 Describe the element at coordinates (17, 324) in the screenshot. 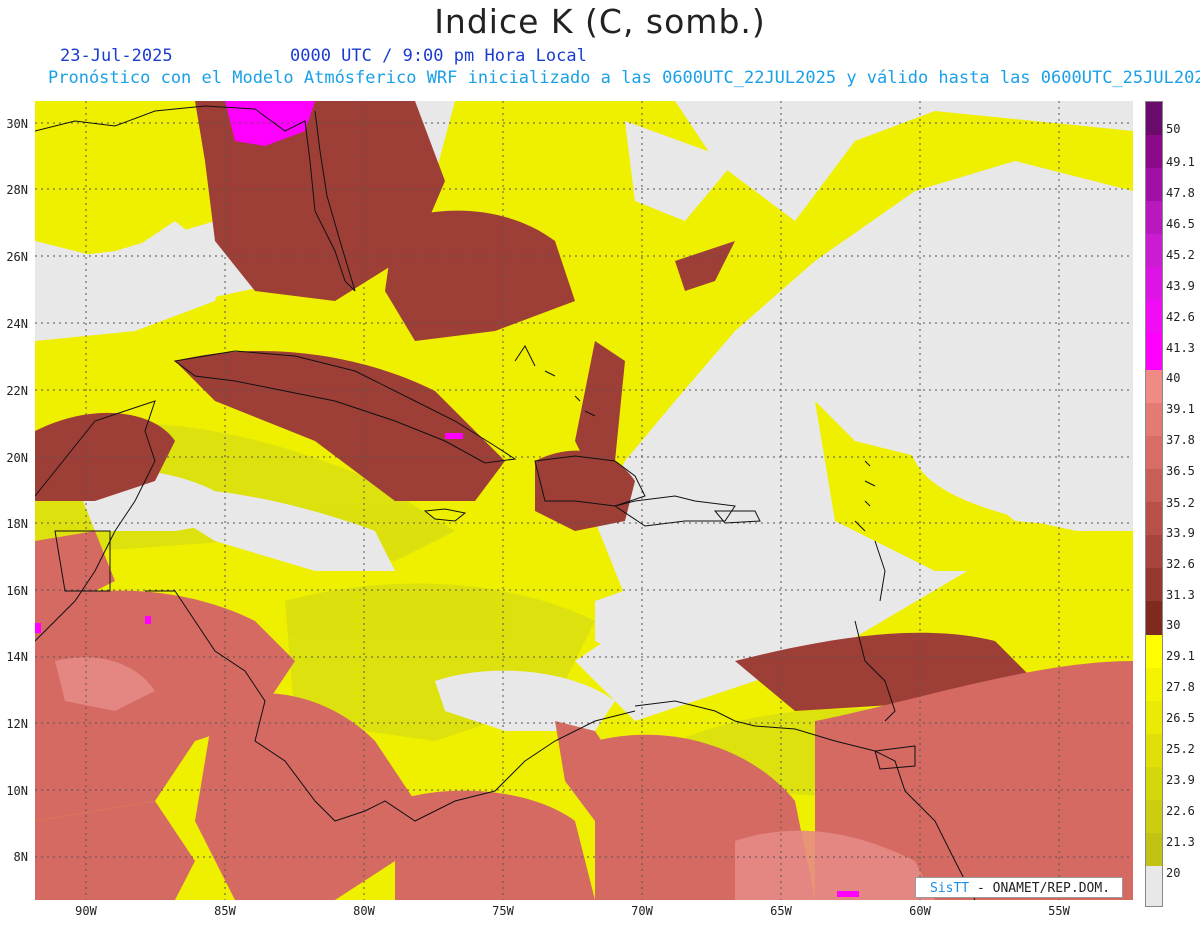

I see `lat-label-24n: 24N` at that location.